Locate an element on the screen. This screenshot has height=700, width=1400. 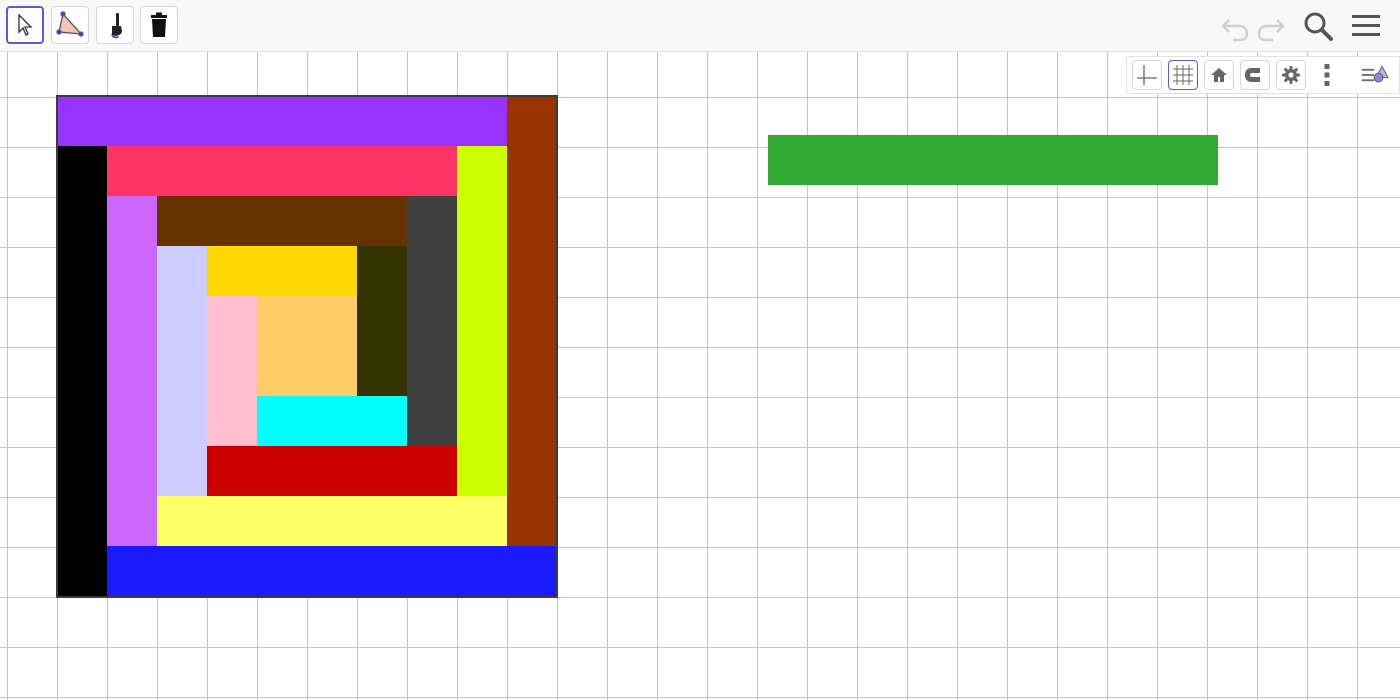
more-options-button is located at coordinates (1327, 75).